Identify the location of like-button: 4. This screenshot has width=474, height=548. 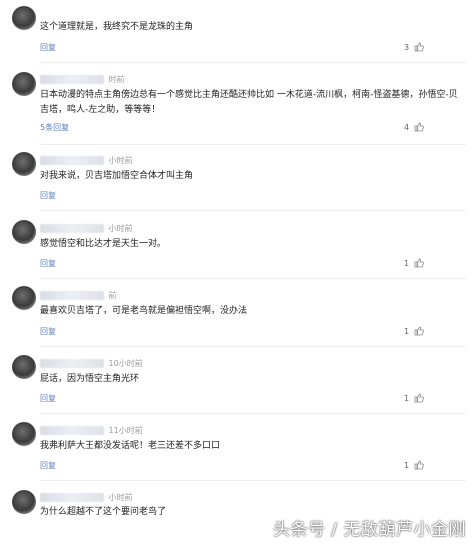
(424, 128).